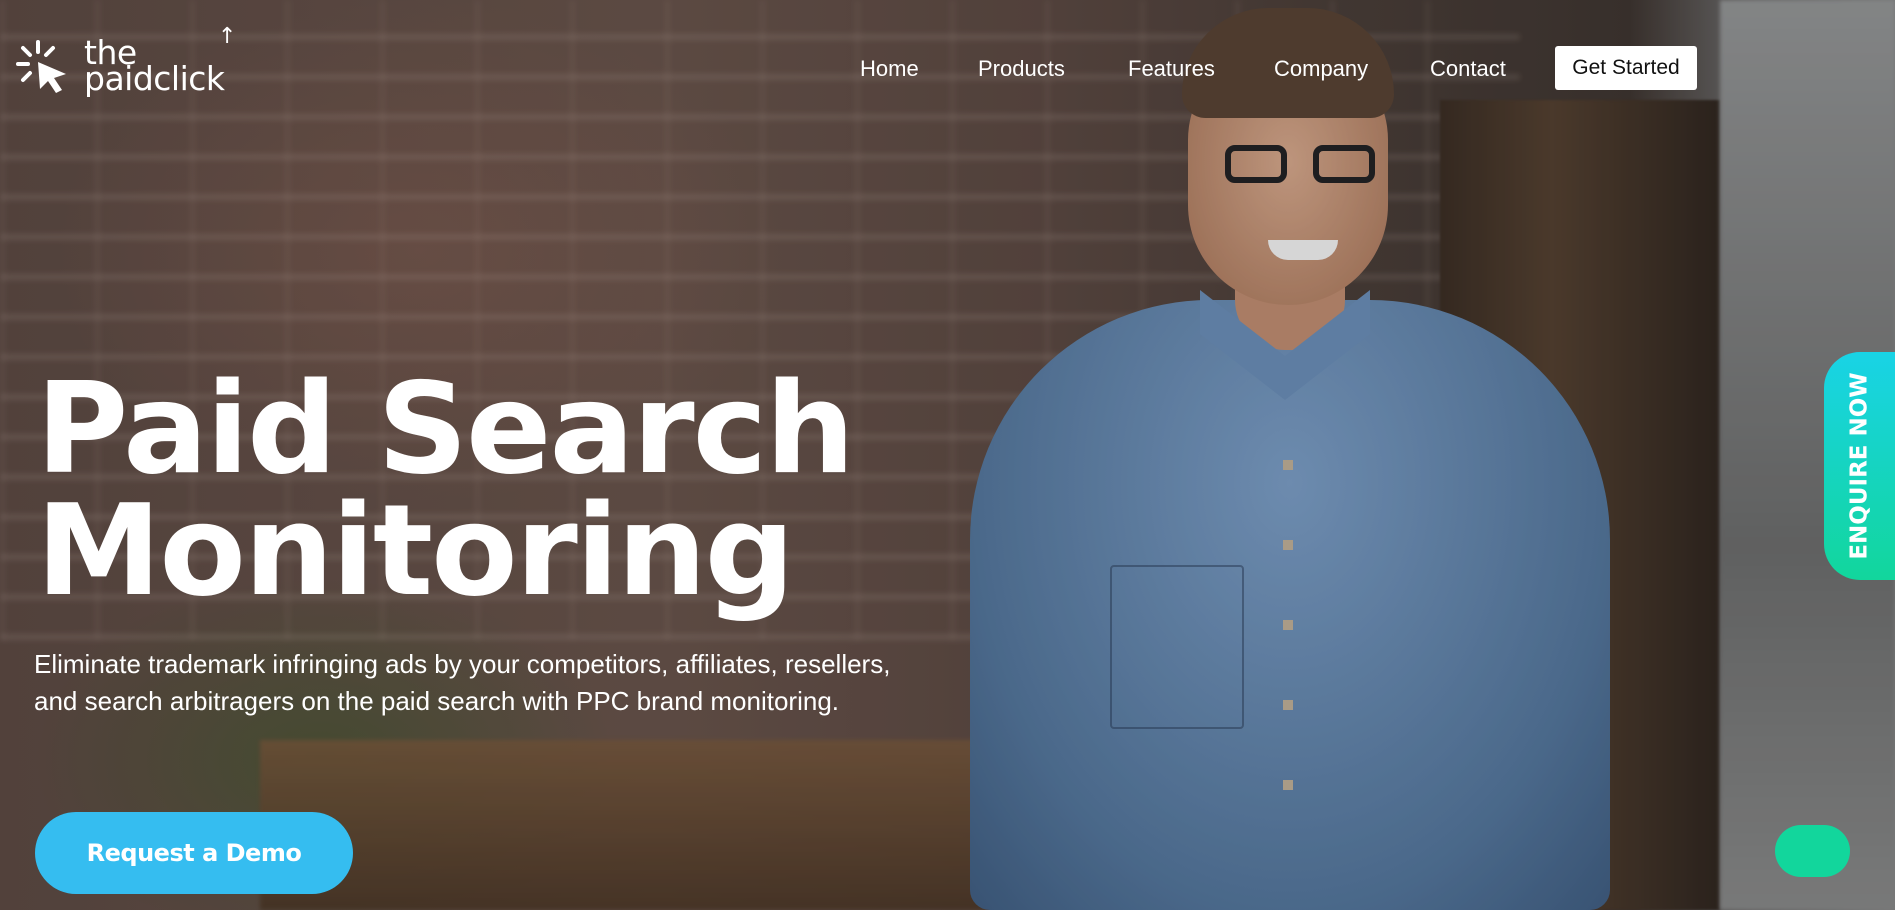 This screenshot has height=910, width=1895. Describe the element at coordinates (889, 69) in the screenshot. I see `nav-home: Home` at that location.